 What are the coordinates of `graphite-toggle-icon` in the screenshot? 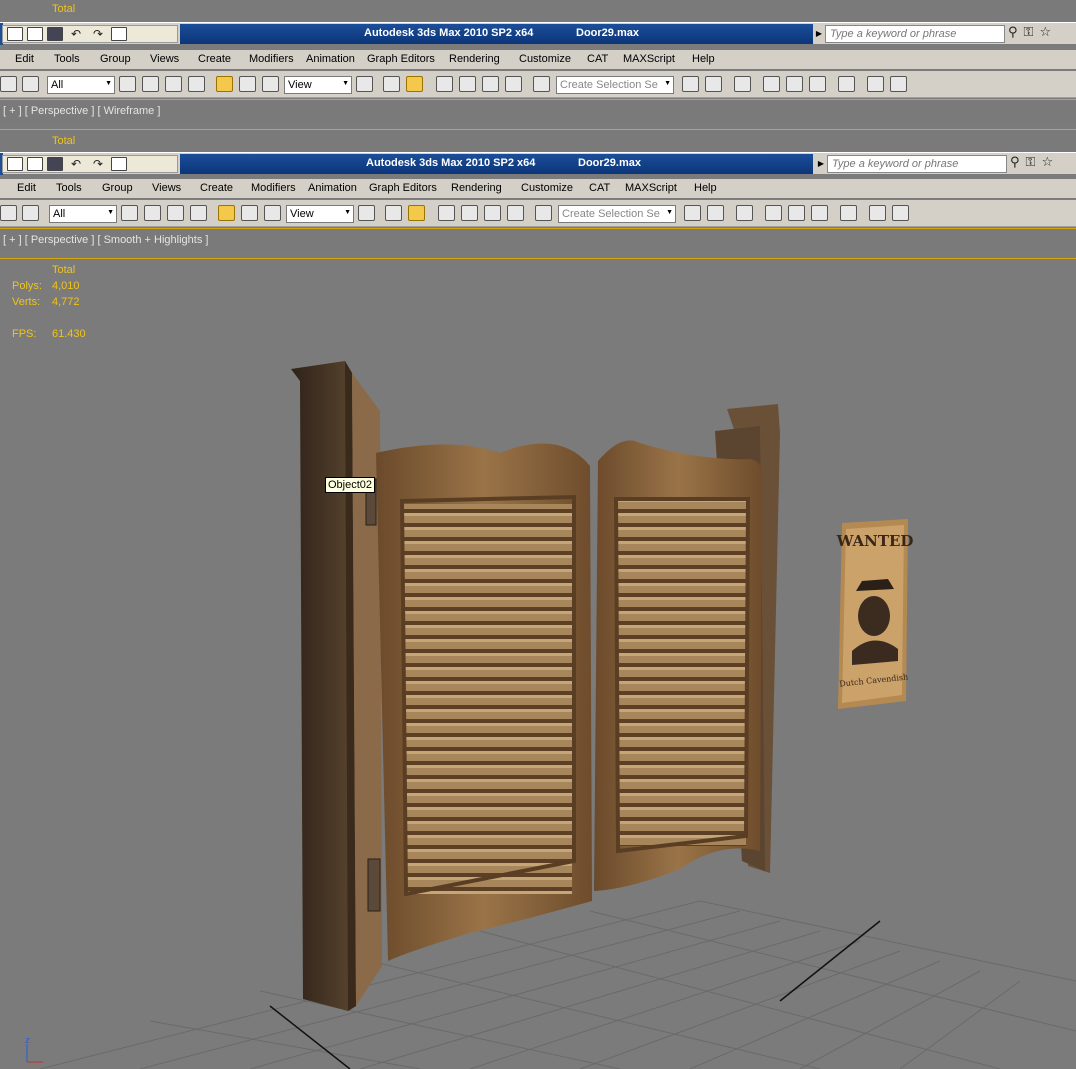 It's located at (773, 213).